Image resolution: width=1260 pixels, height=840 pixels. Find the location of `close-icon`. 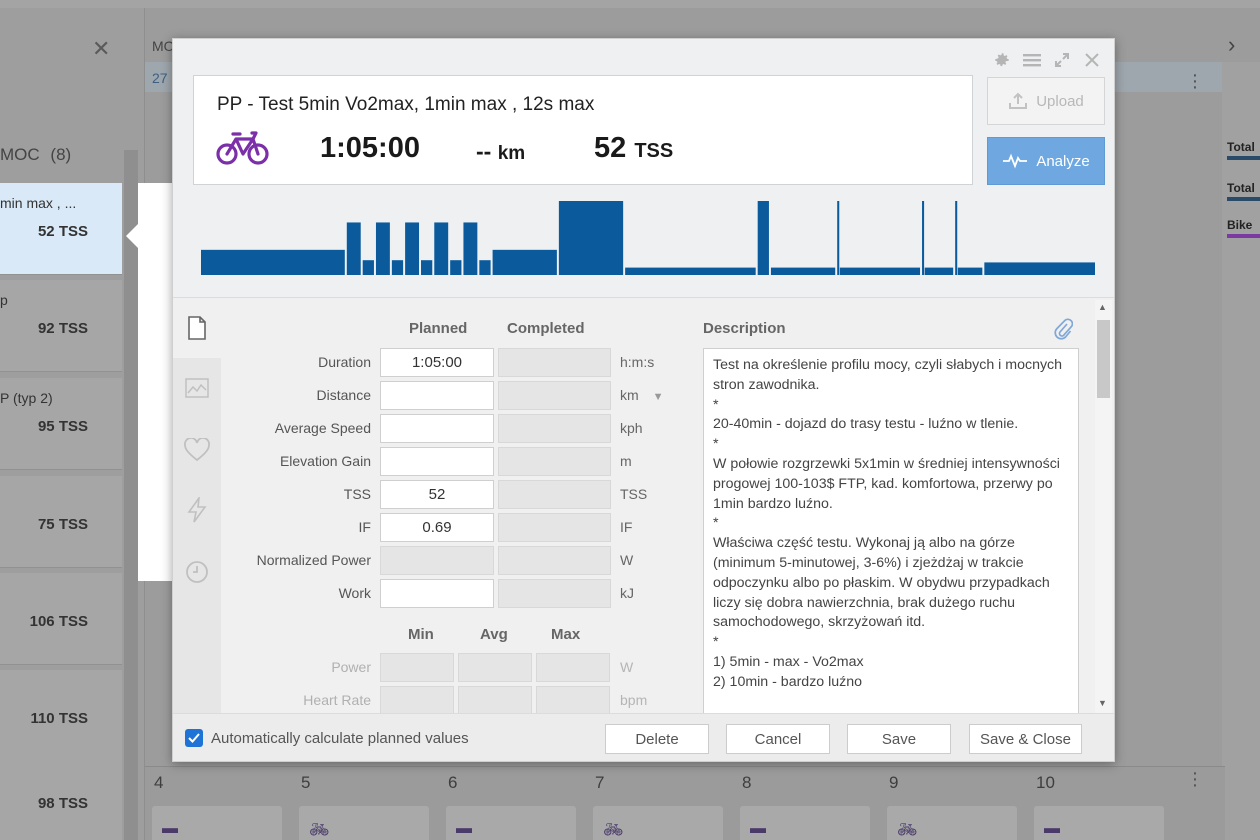

close-icon is located at coordinates (1092, 60).